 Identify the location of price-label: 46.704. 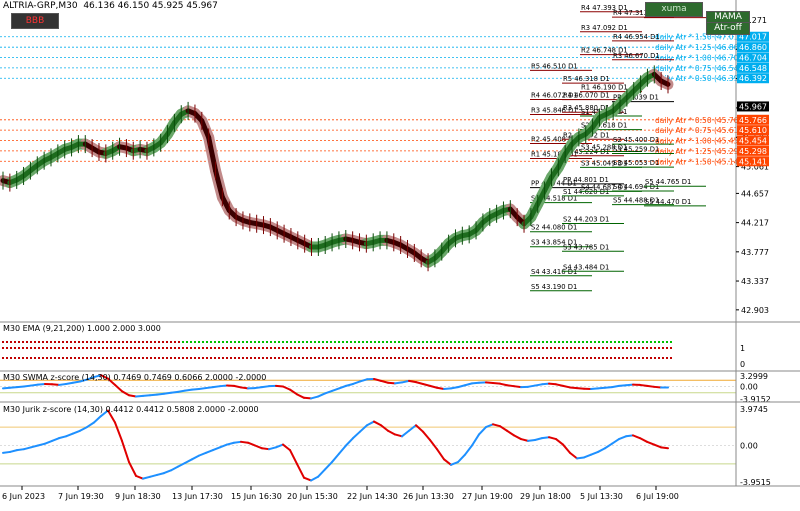
(753, 58).